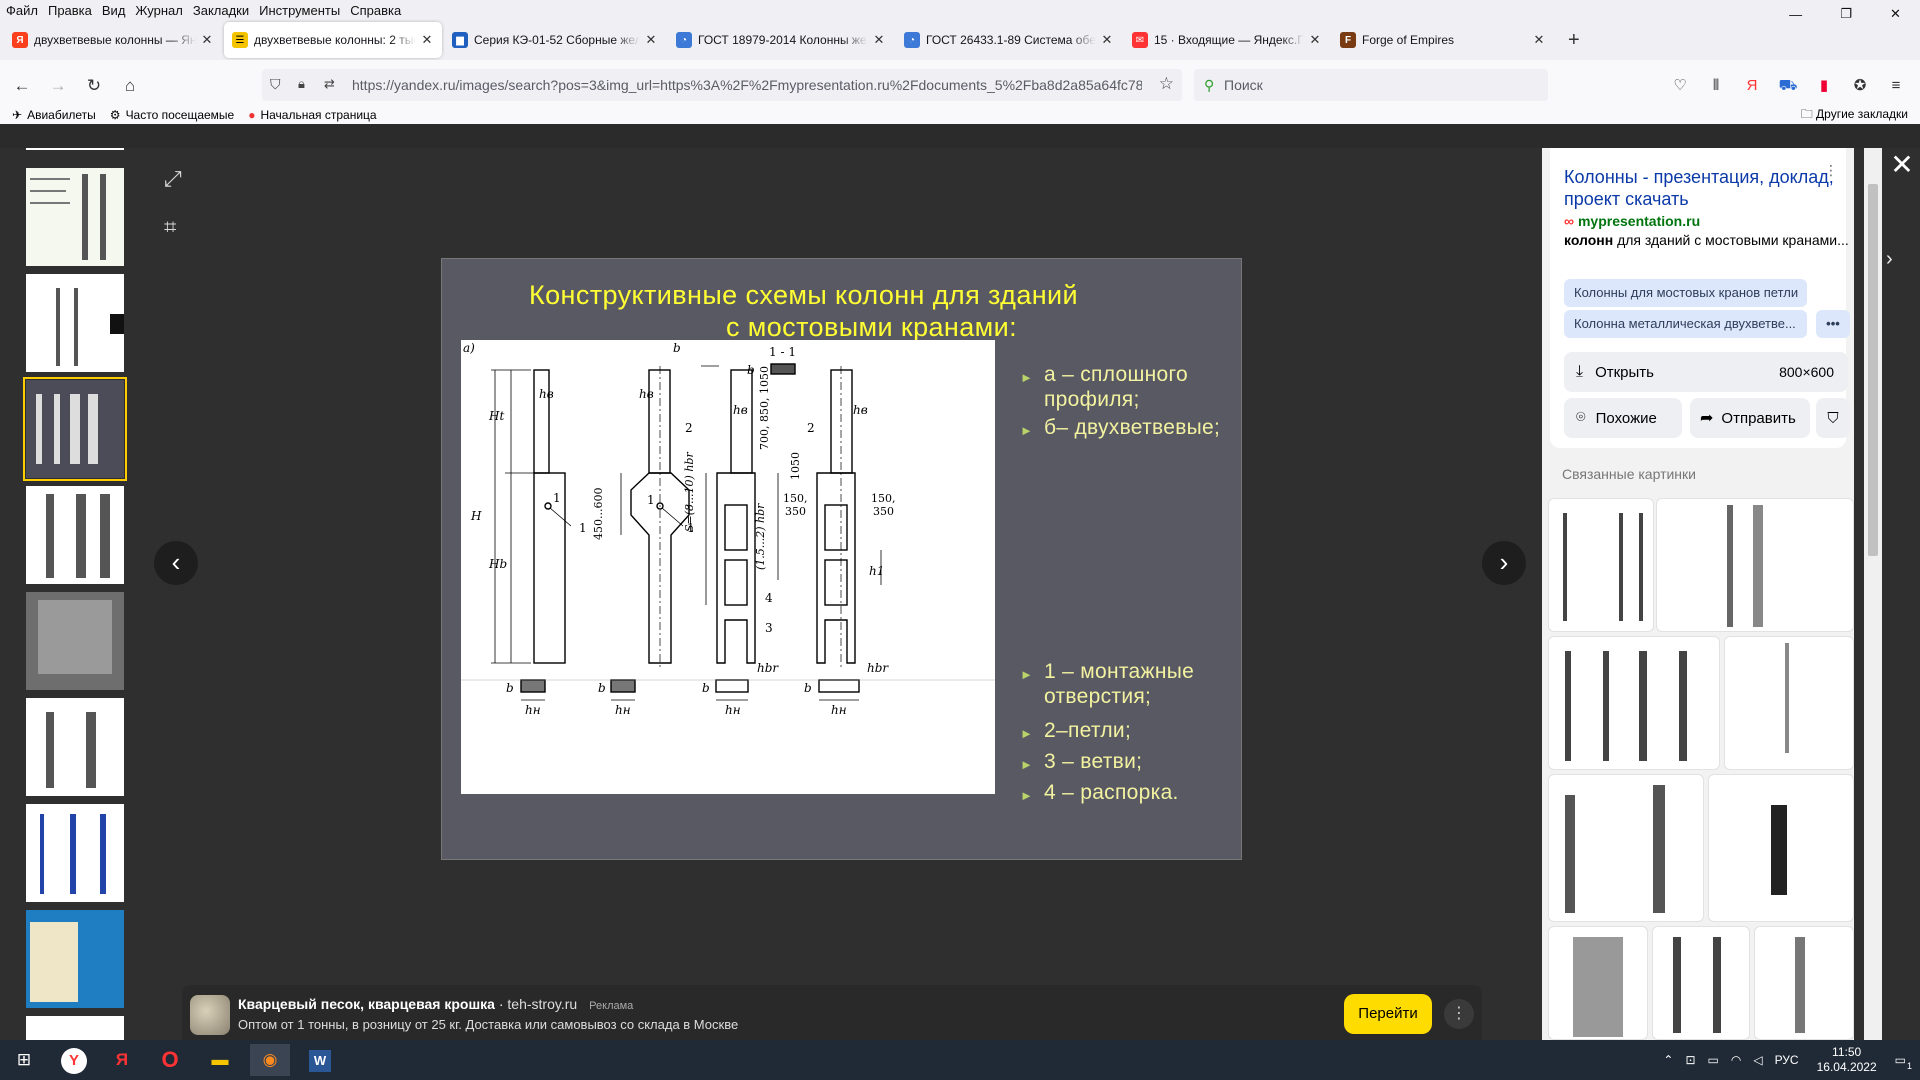 The height and width of the screenshot is (1080, 1920). Describe the element at coordinates (122, 1060) in the screenshot. I see `yandex-icon: Я` at that location.